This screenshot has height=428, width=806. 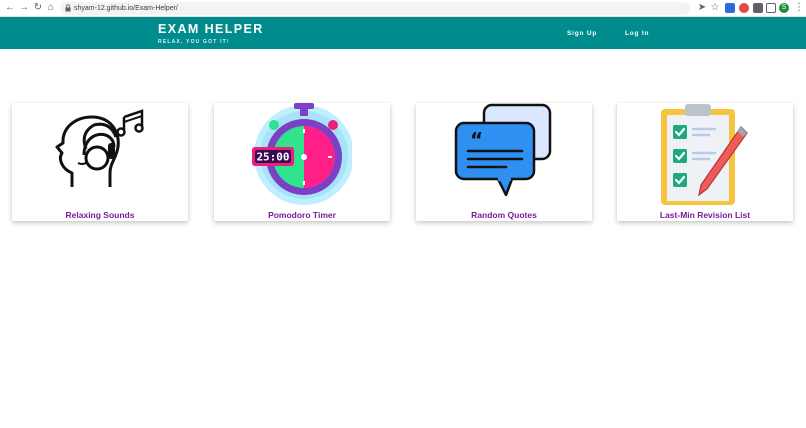 I want to click on share-icon: ➤, so click(x=702, y=8).